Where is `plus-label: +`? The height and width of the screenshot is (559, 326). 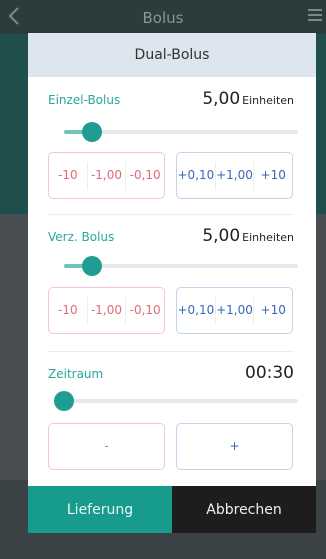 plus-label: + is located at coordinates (234, 446).